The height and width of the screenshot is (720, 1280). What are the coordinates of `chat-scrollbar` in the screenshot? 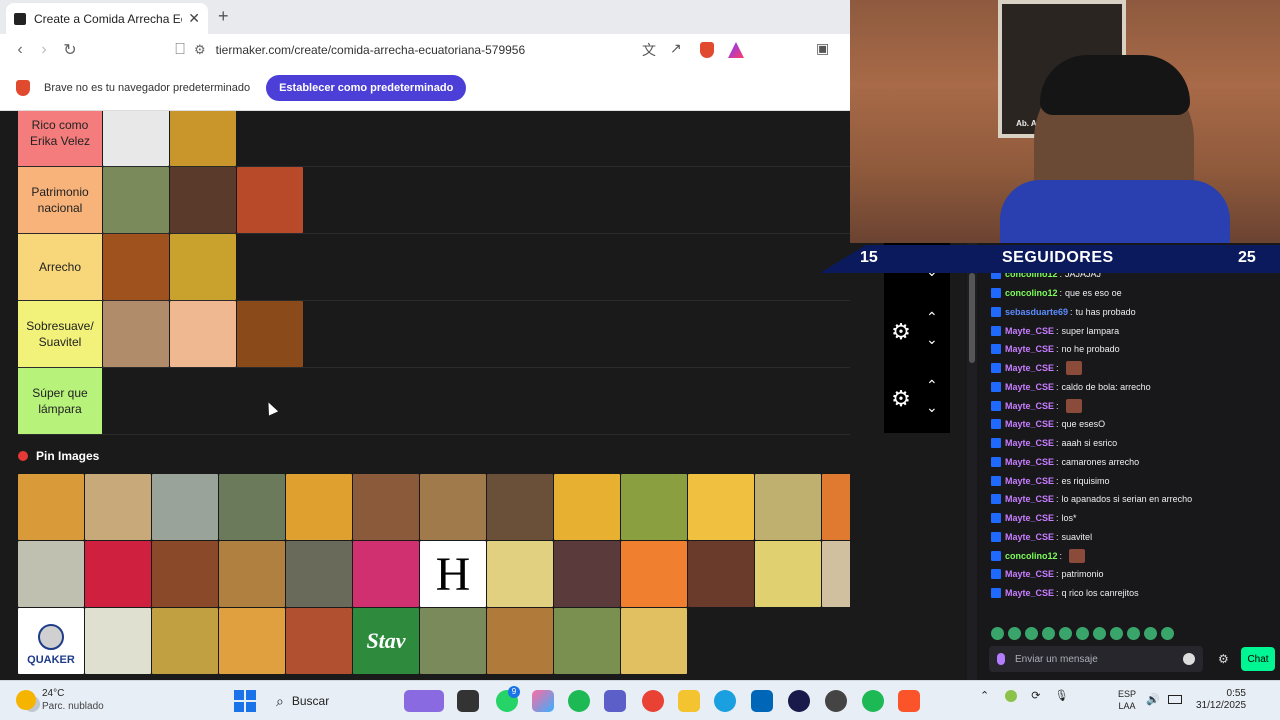 It's located at (972, 461).